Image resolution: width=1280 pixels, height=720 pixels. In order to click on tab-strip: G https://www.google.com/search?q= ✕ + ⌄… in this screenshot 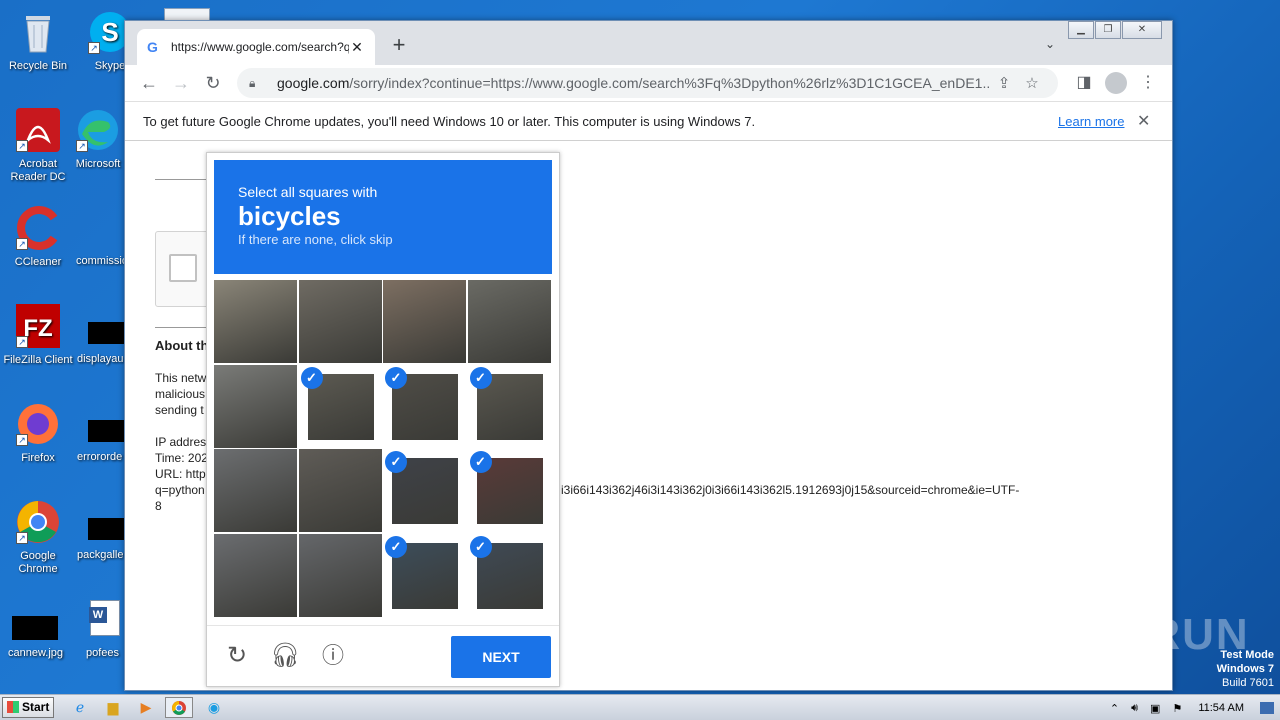, I will do `click(648, 43)`.